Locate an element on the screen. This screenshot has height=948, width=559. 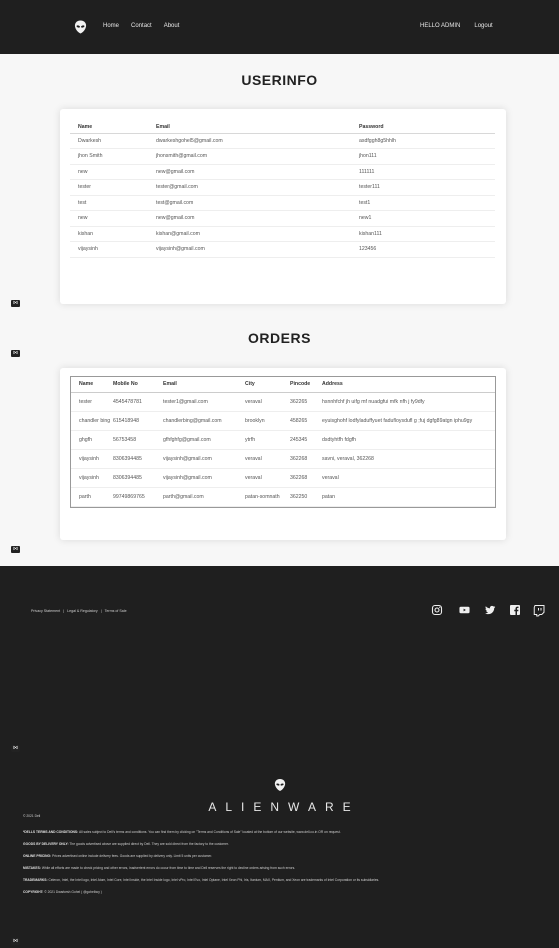
table-cell: asdfggh8g5hhlh is located at coordinates (427, 141).